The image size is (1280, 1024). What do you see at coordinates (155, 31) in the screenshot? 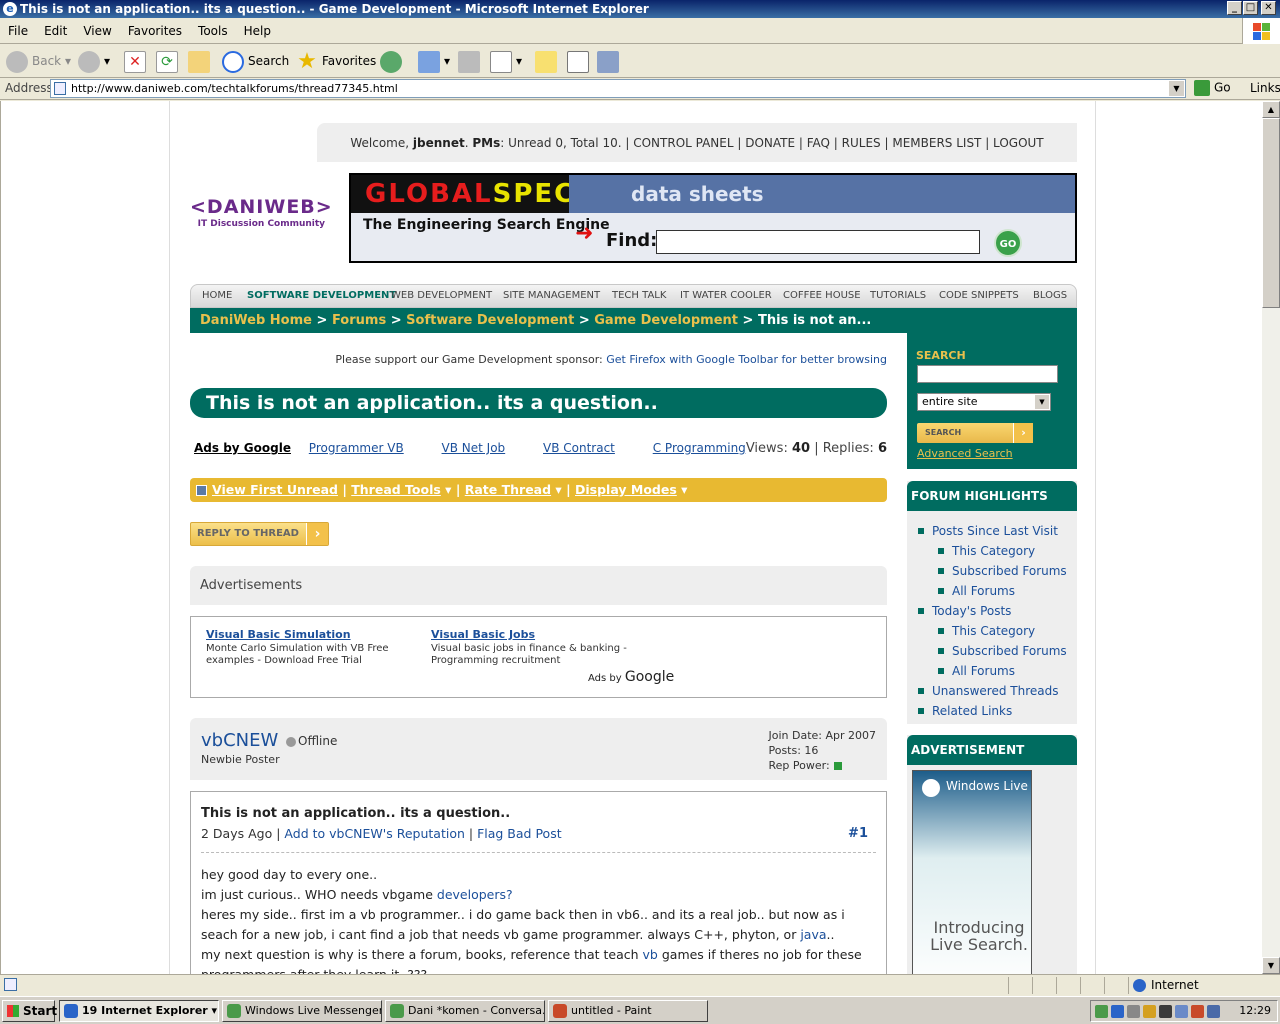
I see `menu-favorites: Favorites` at bounding box center [155, 31].